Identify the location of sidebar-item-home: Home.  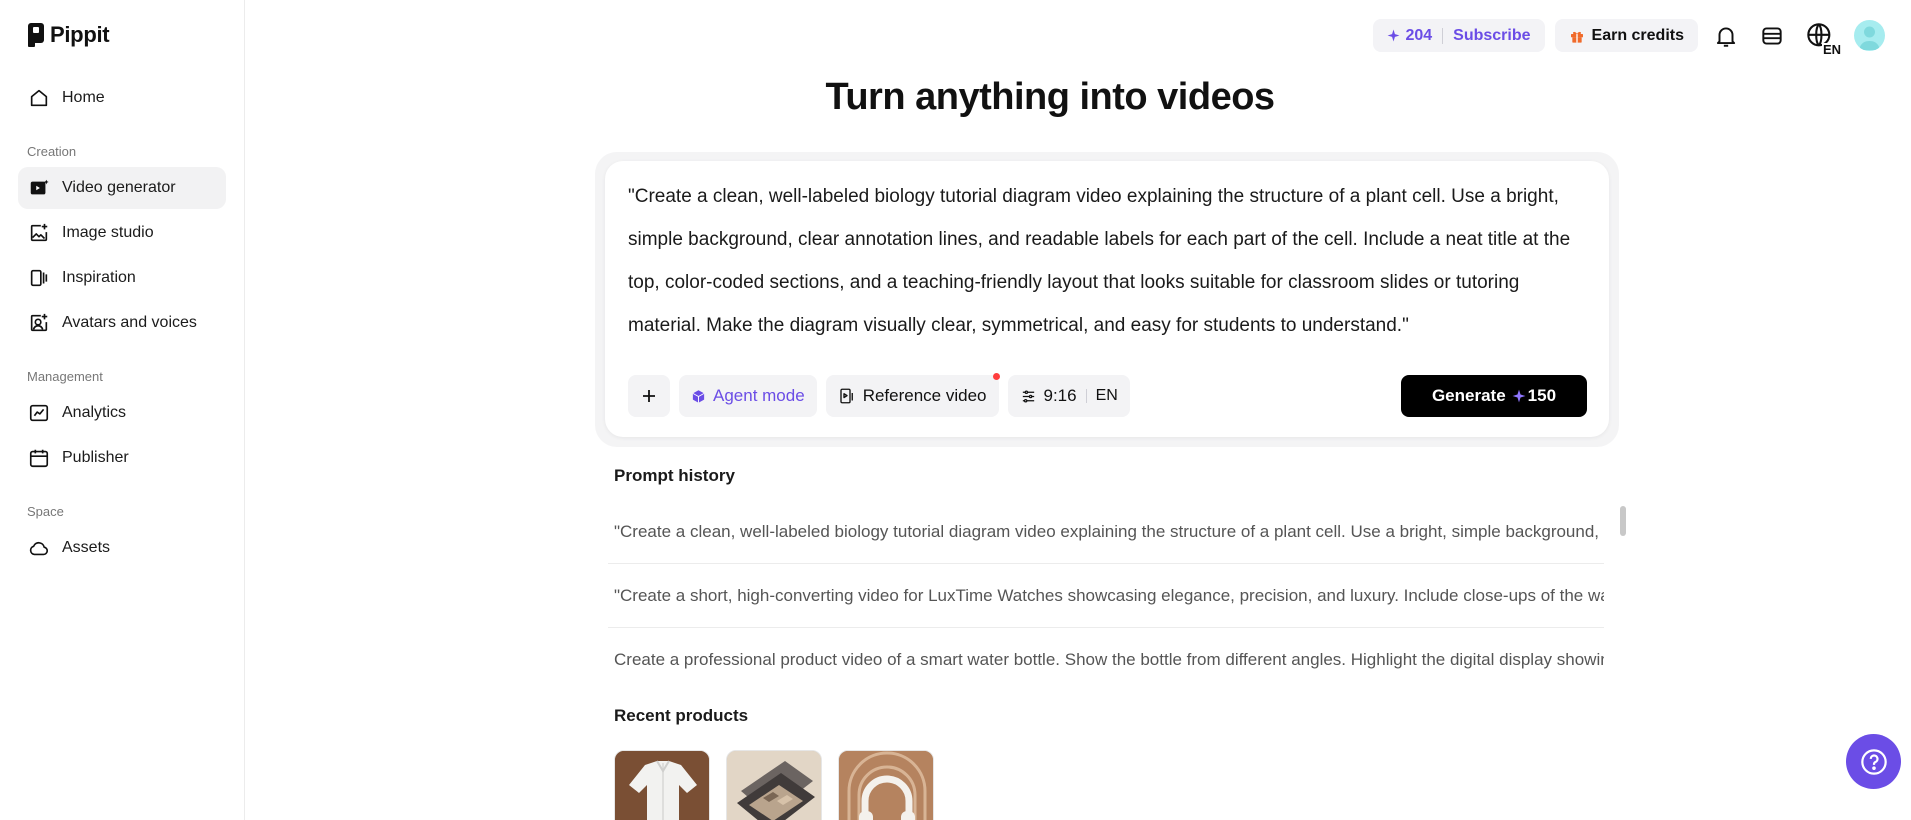
(122, 98).